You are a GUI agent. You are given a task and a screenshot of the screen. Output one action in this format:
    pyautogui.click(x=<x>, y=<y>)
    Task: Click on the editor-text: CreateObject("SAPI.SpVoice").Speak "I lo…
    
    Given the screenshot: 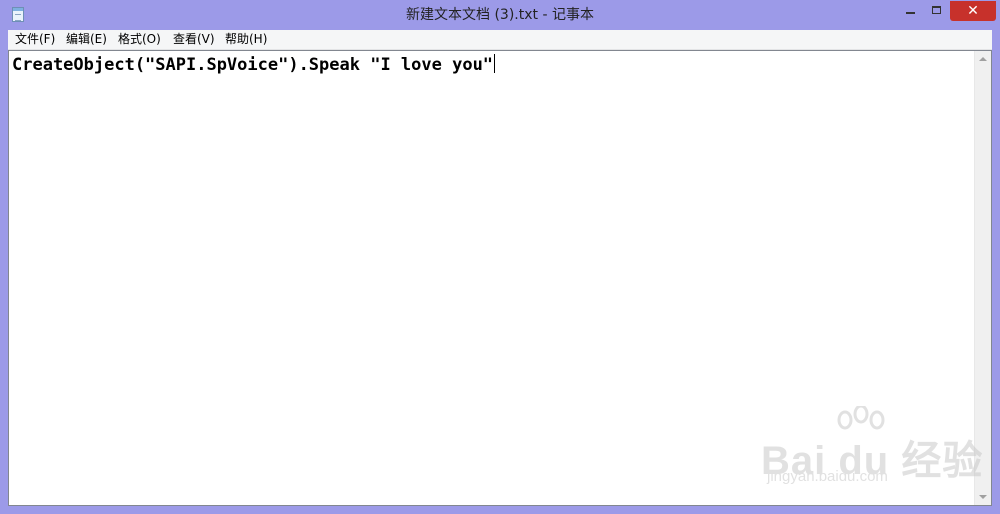 What is the action you would take?
    pyautogui.click(x=253, y=65)
    